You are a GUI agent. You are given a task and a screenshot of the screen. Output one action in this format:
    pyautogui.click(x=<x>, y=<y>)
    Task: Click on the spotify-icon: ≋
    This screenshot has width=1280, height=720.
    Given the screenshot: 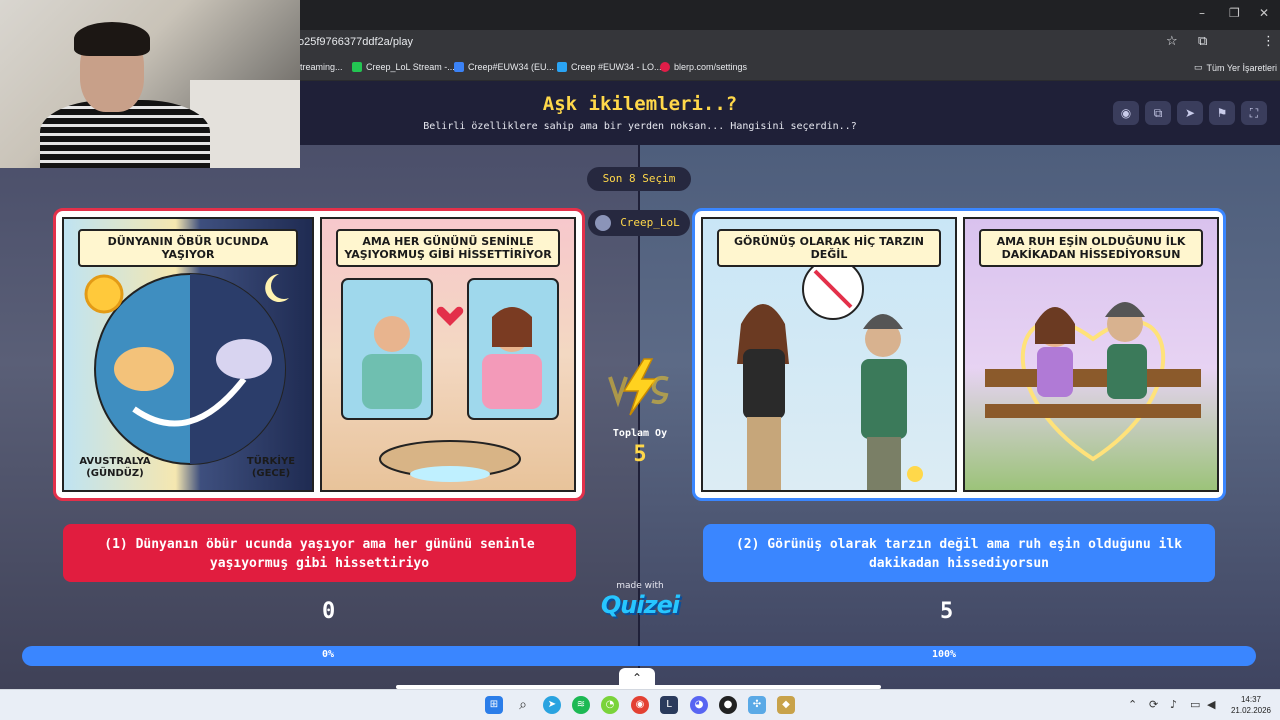 What is the action you would take?
    pyautogui.click(x=581, y=705)
    